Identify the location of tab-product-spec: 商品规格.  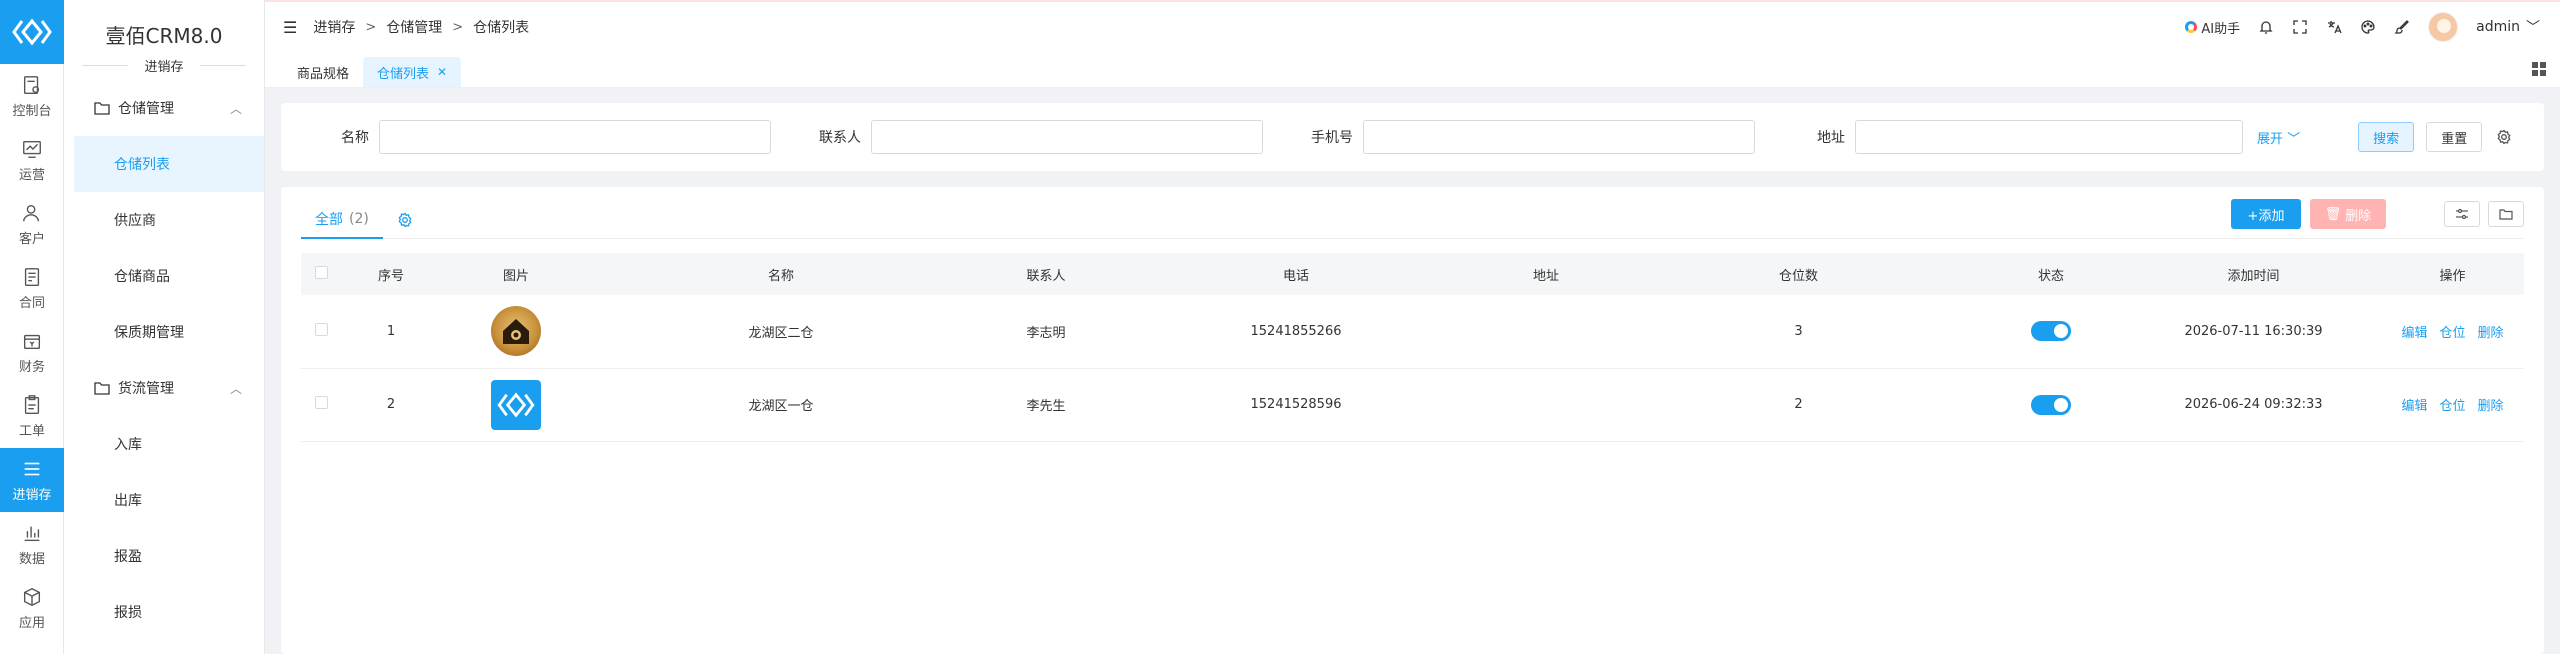
(323, 72).